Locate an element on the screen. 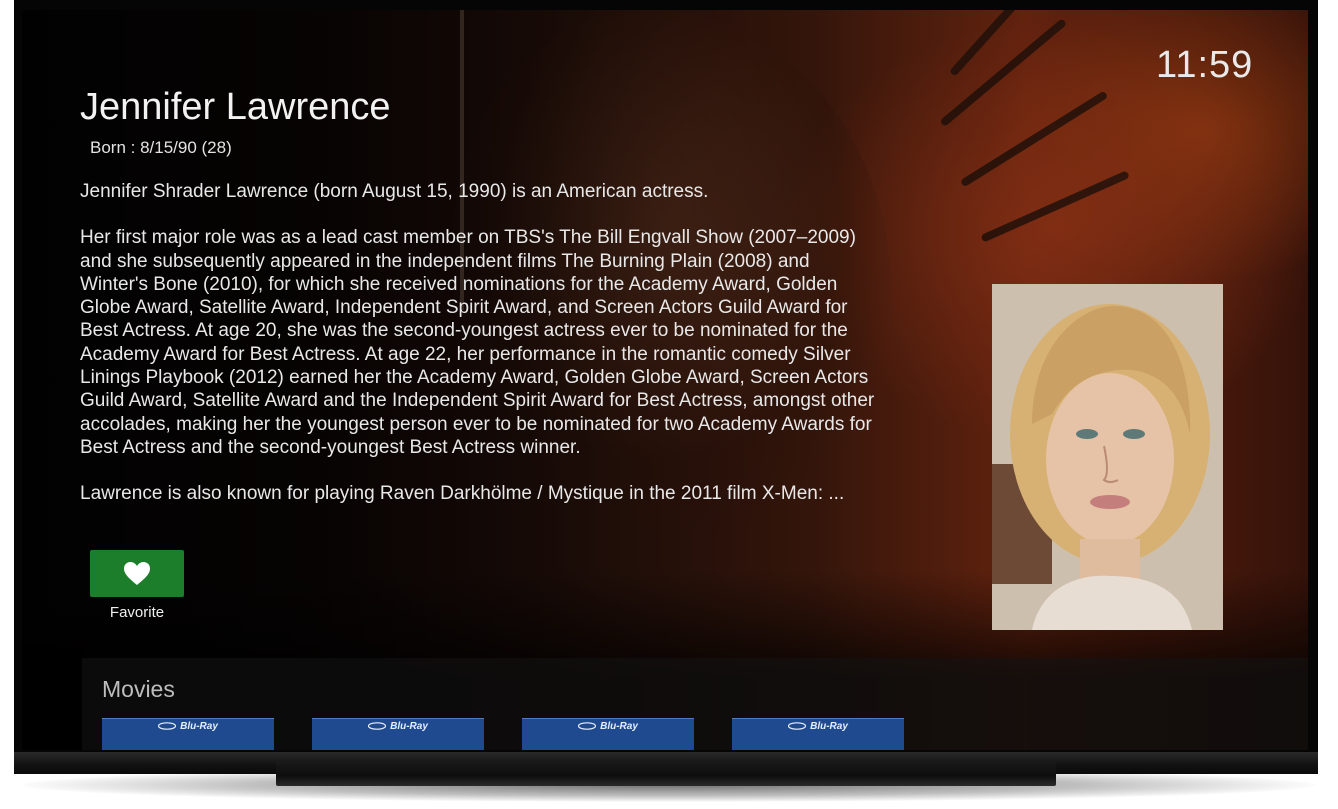 The image size is (1338, 809). person-photo is located at coordinates (1107, 457).